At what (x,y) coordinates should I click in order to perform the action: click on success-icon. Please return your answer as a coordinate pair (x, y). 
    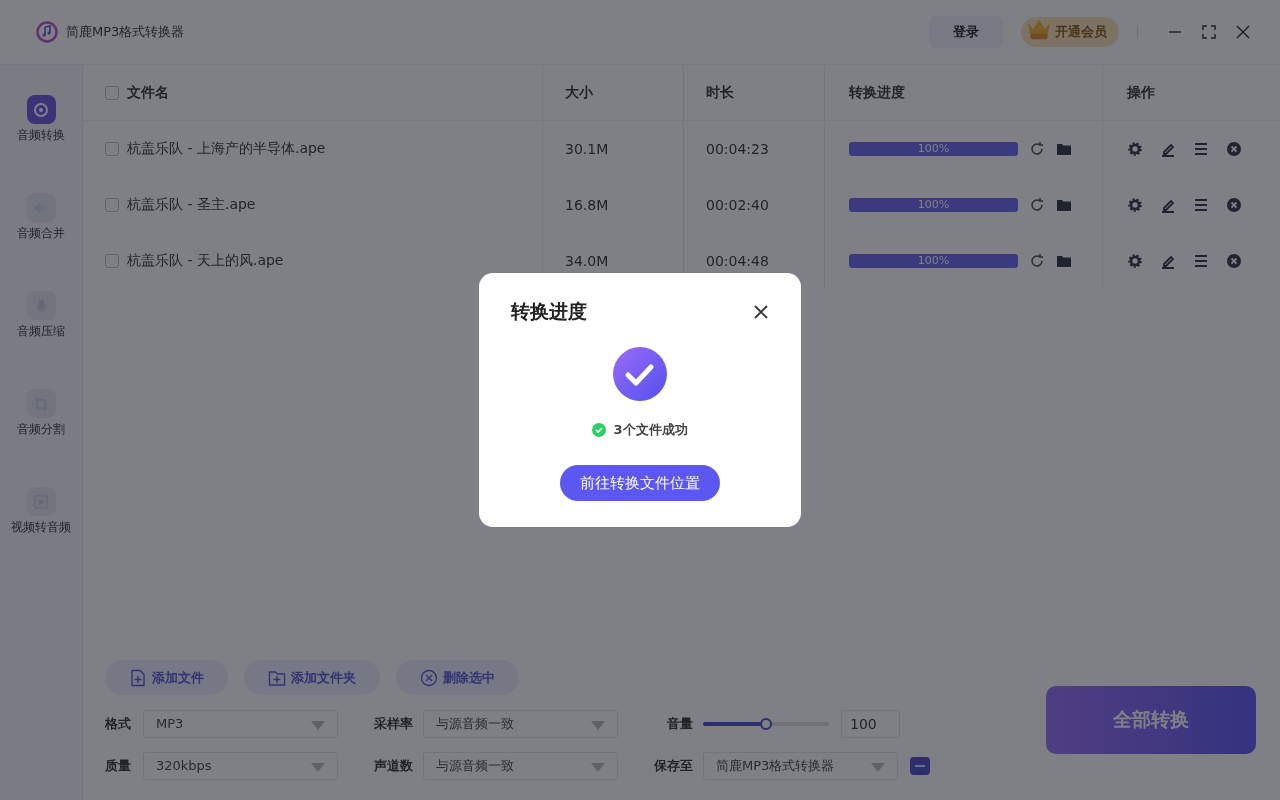
    Looking at the image, I should click on (599, 430).